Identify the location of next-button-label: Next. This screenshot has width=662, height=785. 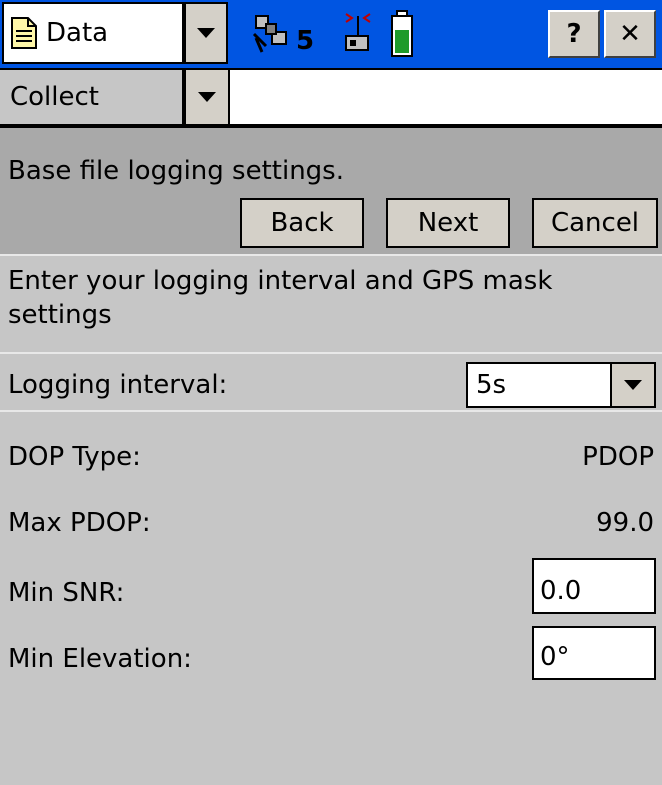
(448, 223).